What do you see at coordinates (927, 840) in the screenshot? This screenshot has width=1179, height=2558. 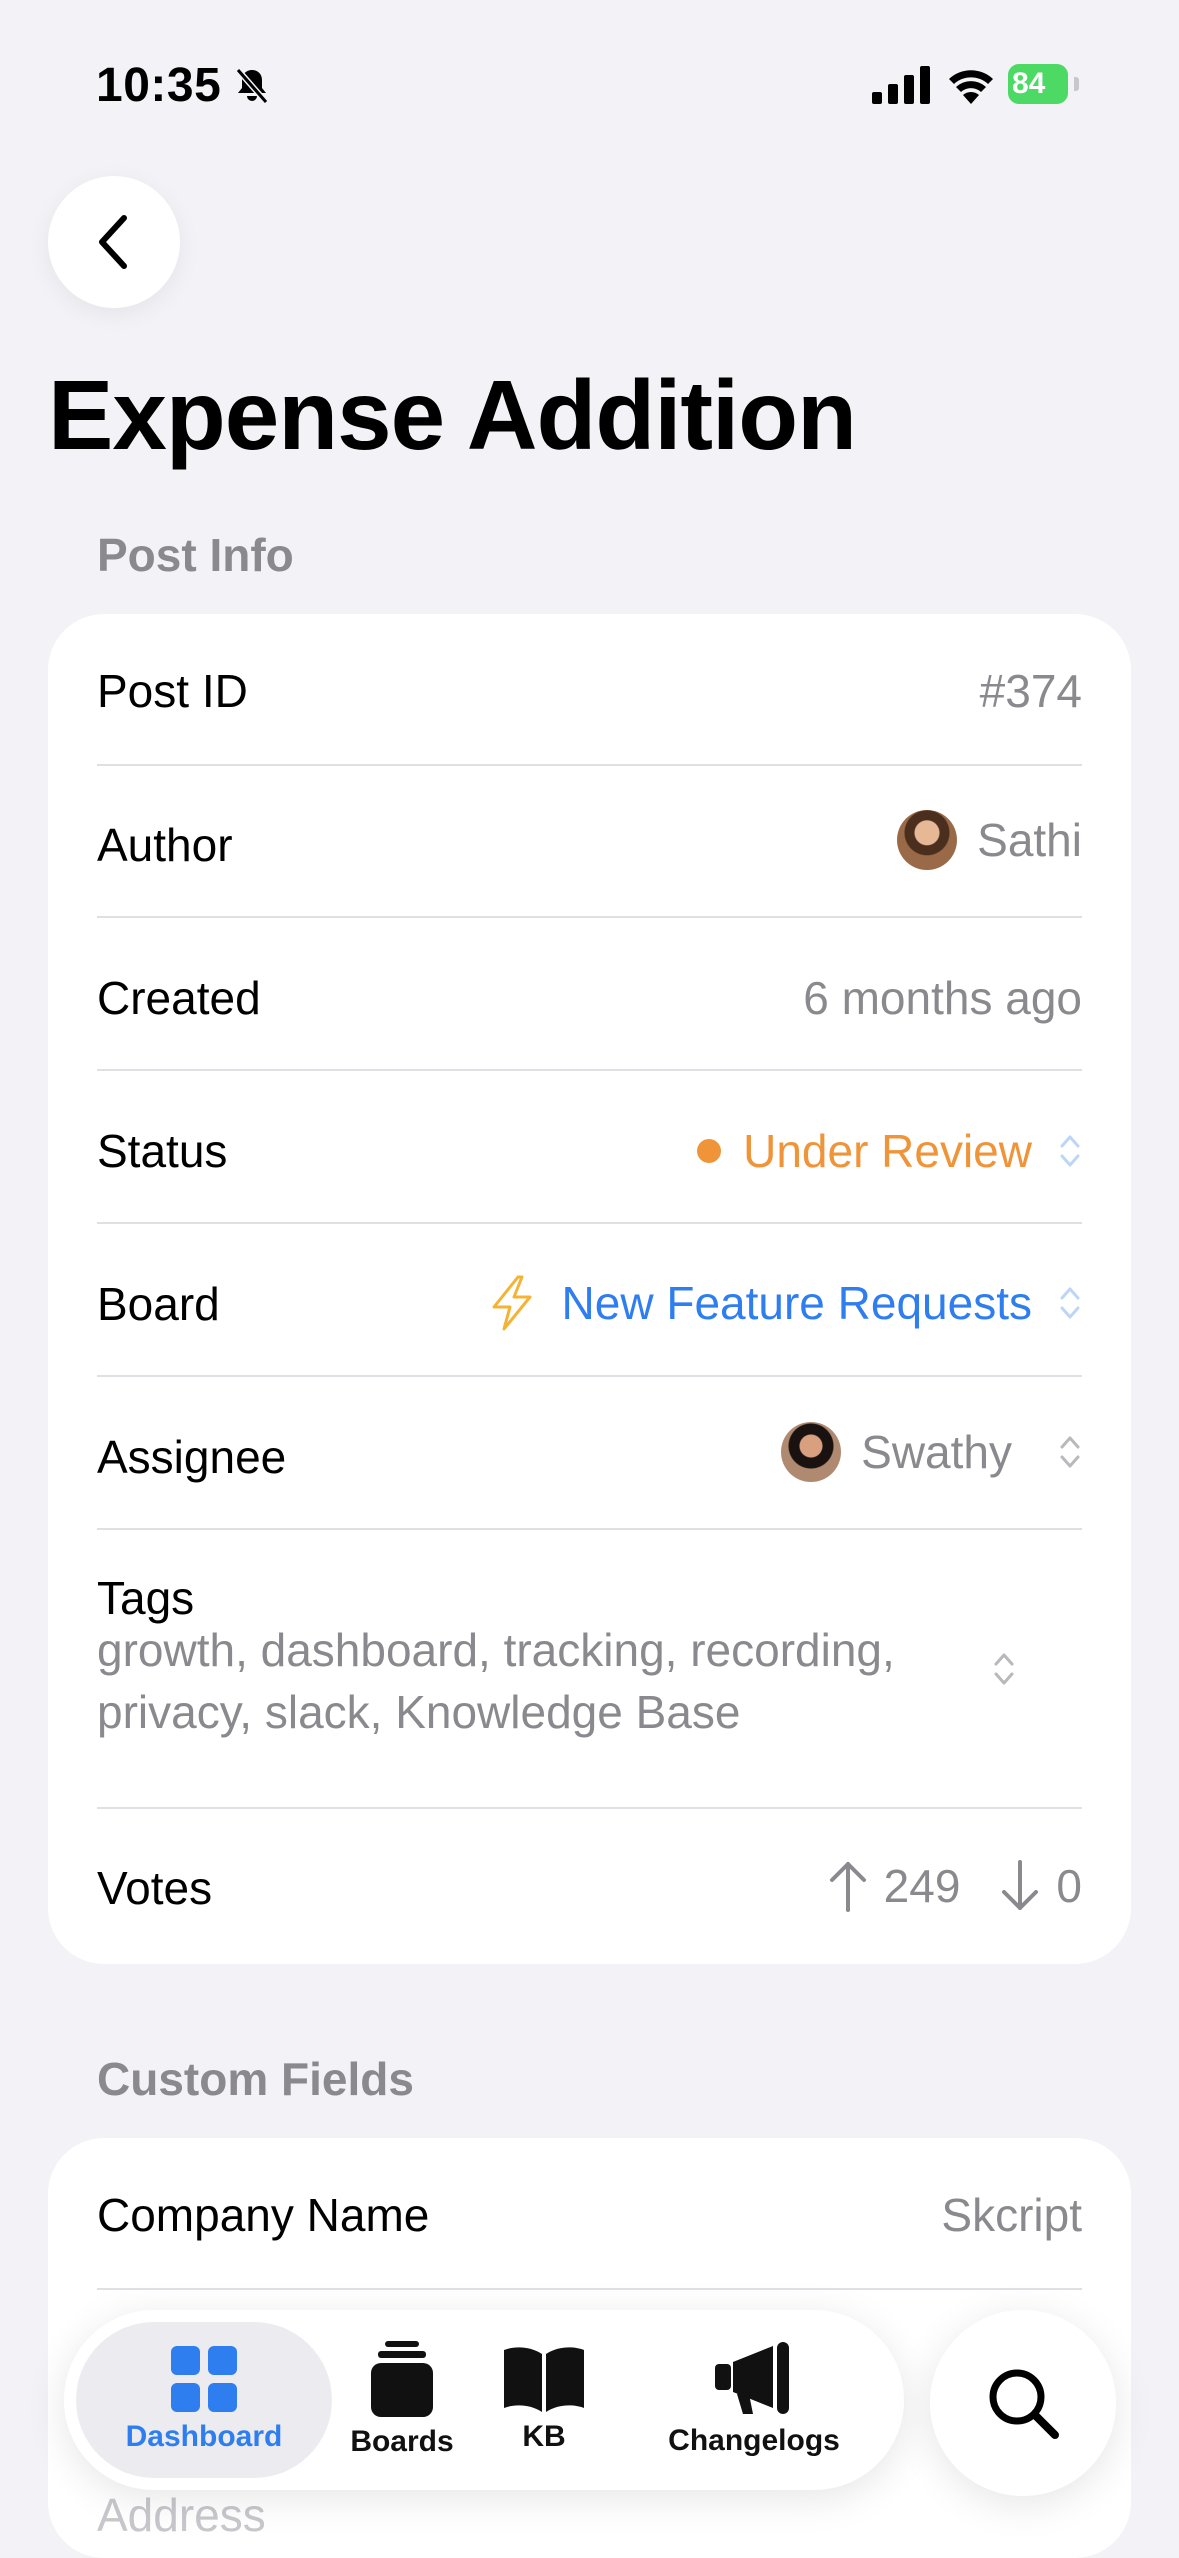 I see `author-avatar` at bounding box center [927, 840].